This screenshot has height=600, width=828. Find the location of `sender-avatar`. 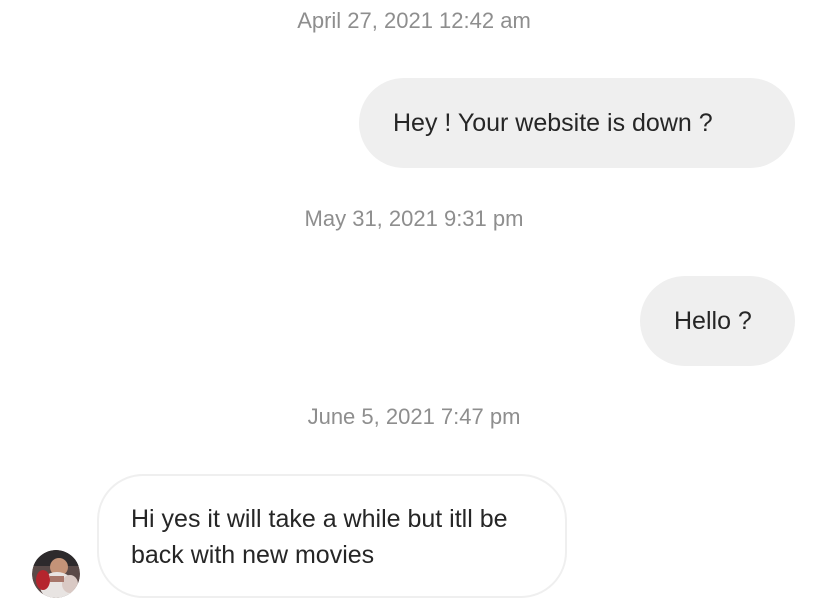

sender-avatar is located at coordinates (56, 574).